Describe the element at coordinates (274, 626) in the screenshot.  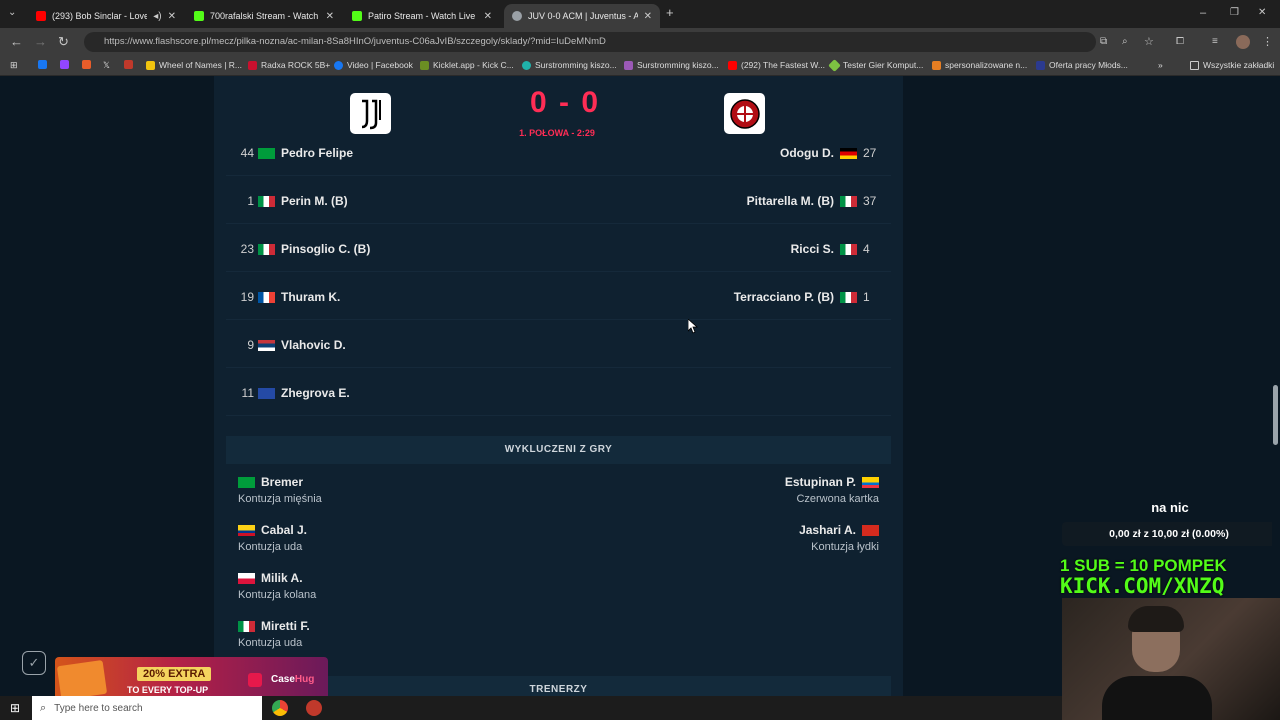
I see `excluded-name-line: Miretti F.` at that location.